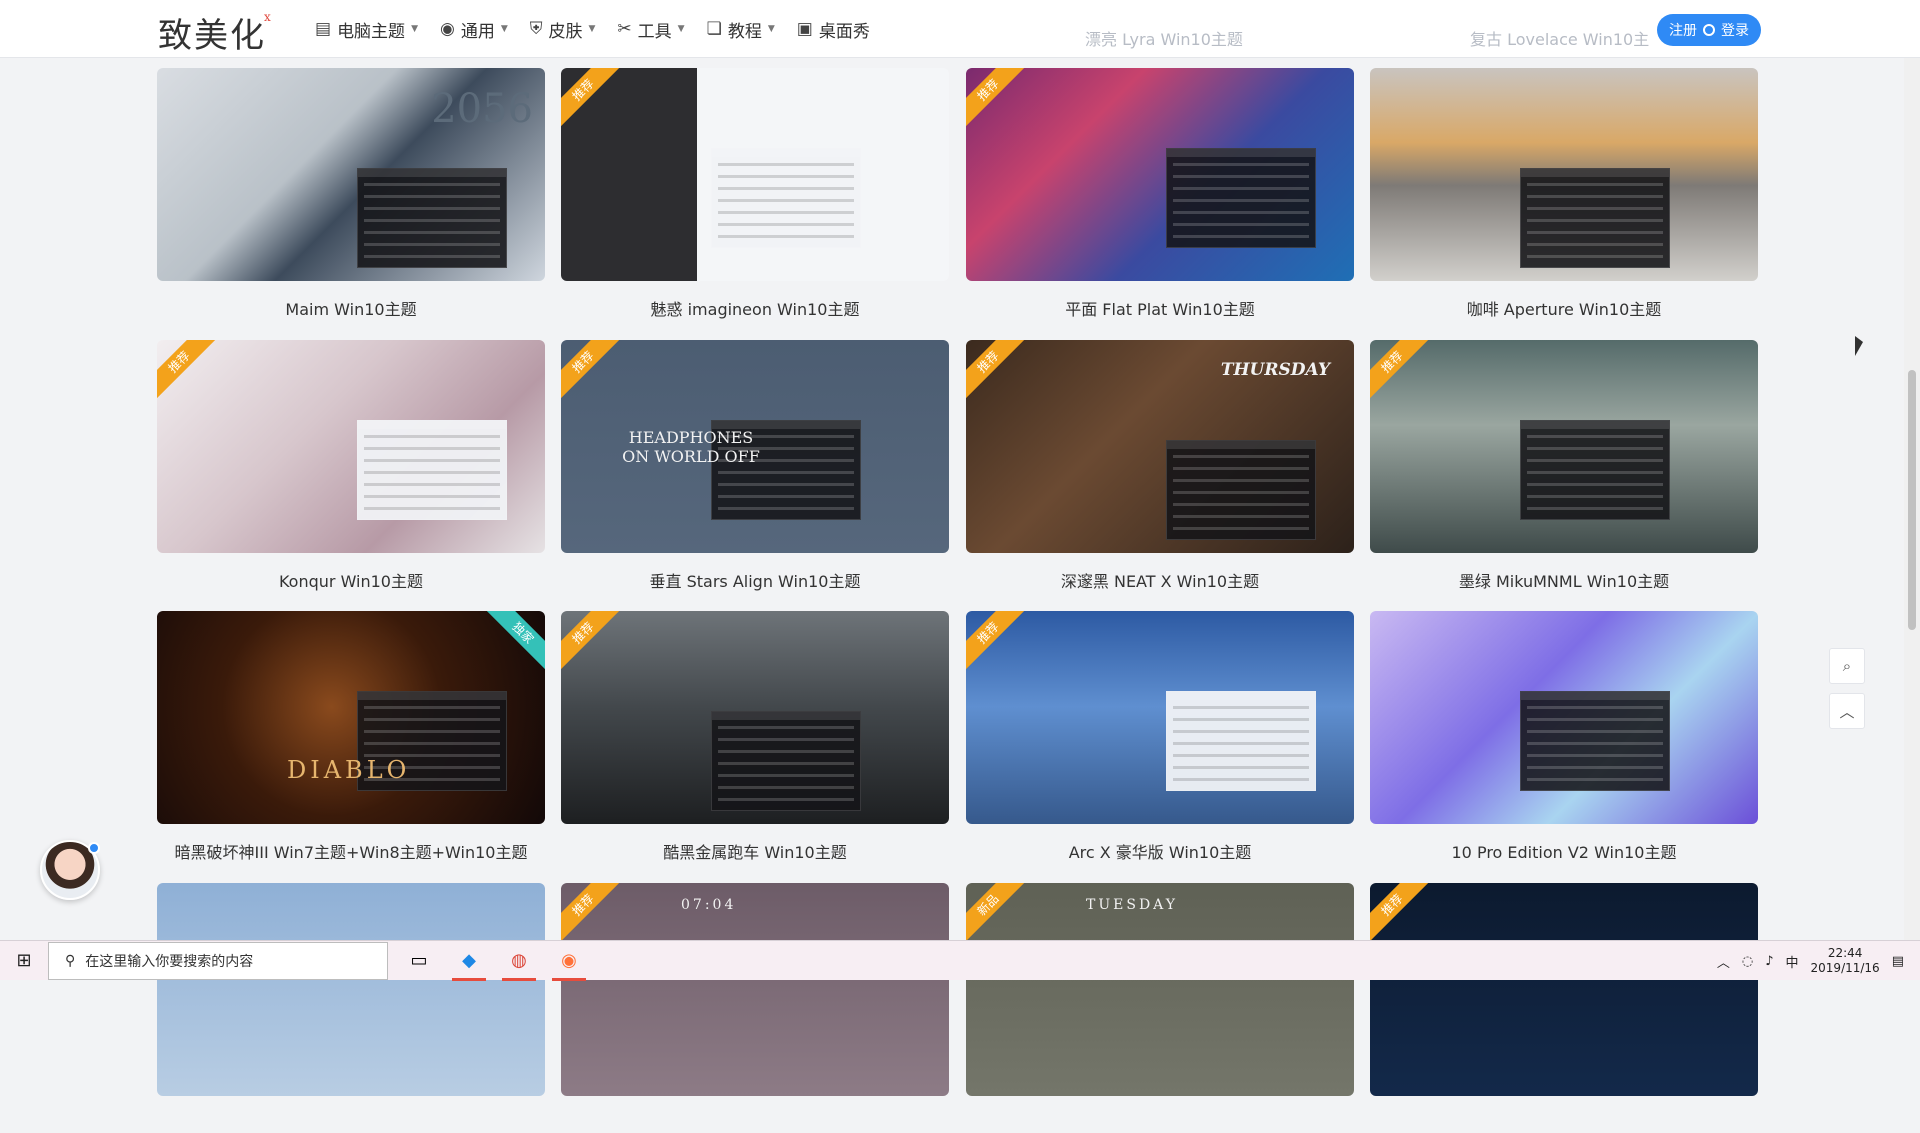 The height and width of the screenshot is (1133, 1920). I want to click on tray-expand-icon: ︿, so click(1723, 961).